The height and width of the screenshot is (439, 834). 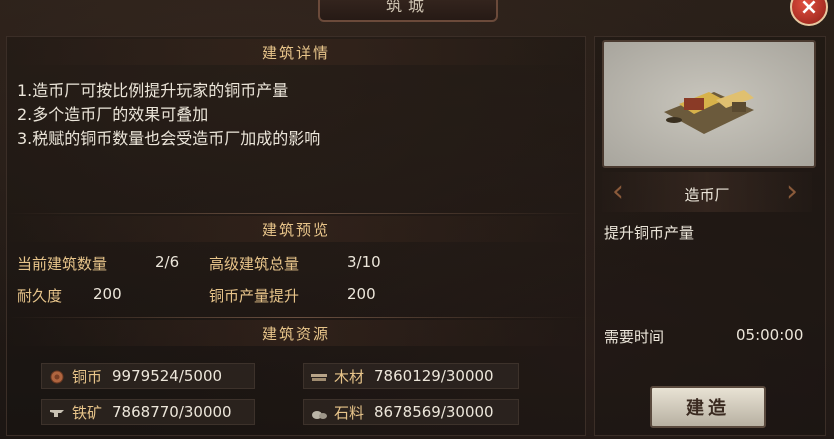 What do you see at coordinates (40, 296) in the screenshot?
I see `stat-label-durability: 耐久度` at bounding box center [40, 296].